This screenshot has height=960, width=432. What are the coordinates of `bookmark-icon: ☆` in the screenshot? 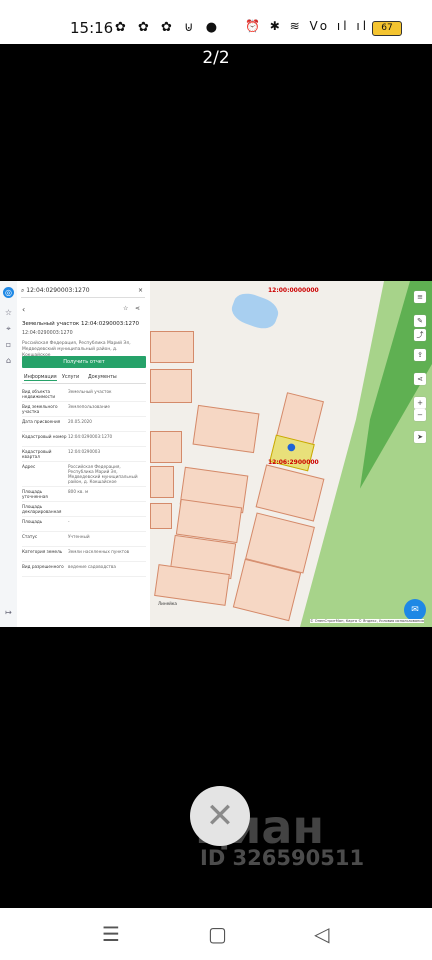 It's located at (125, 308).